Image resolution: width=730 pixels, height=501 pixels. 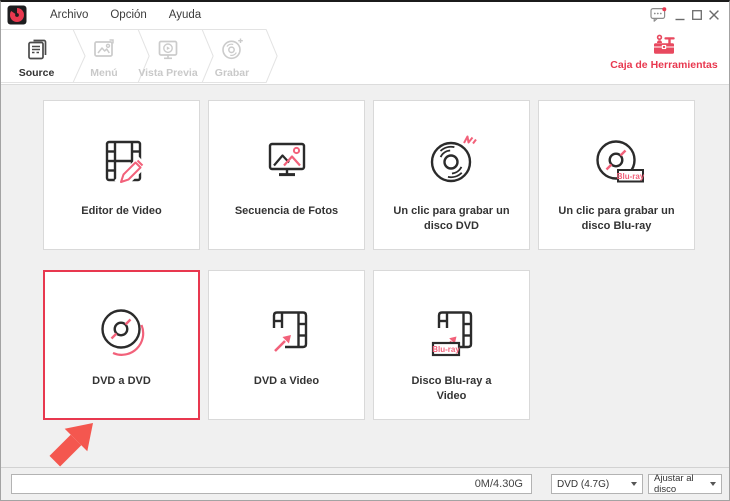 I want to click on preview-monitor-icon, so click(x=168, y=50).